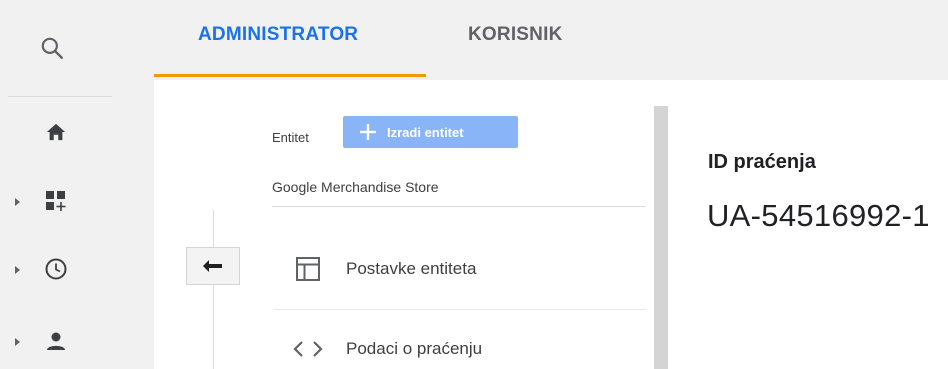  I want to click on content-left-gutter, so click(133, 224).